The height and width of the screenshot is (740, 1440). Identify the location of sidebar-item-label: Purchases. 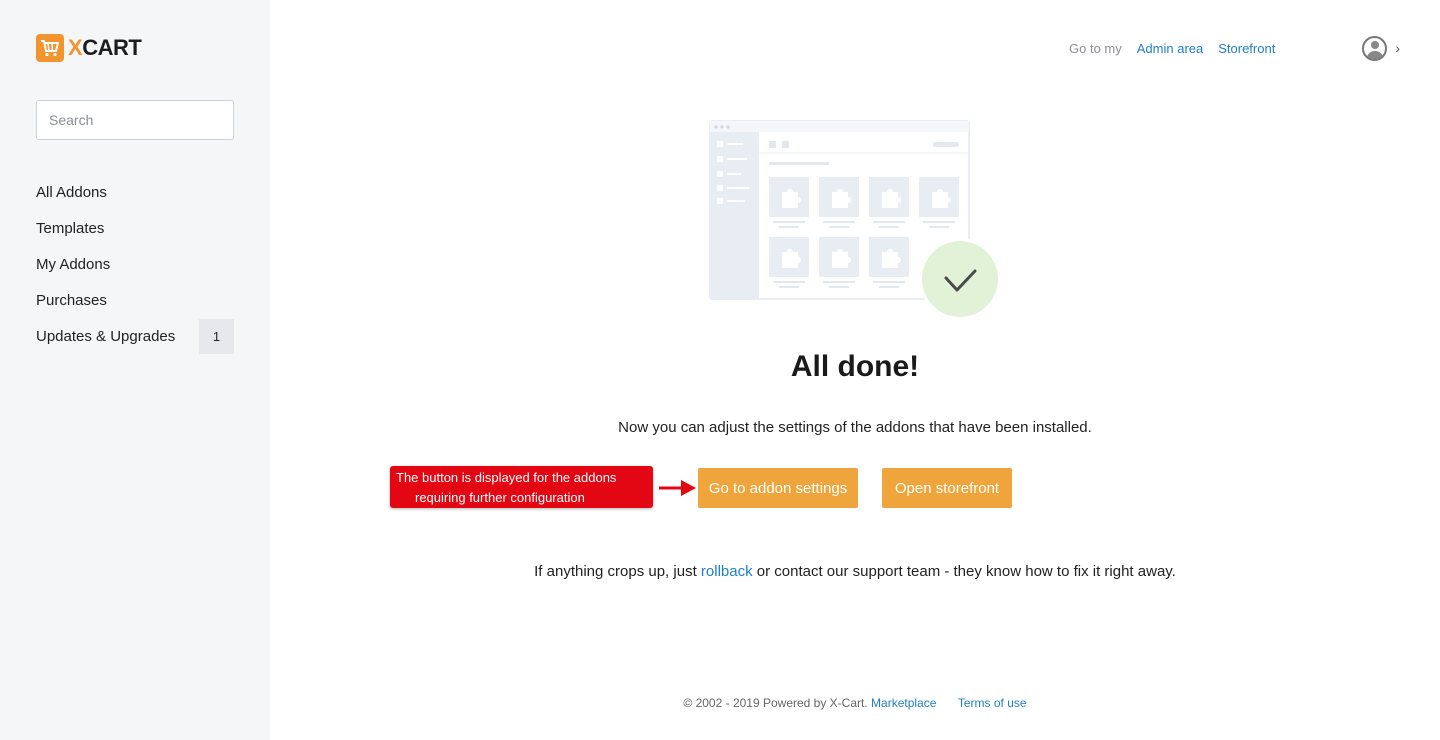
(71, 300).